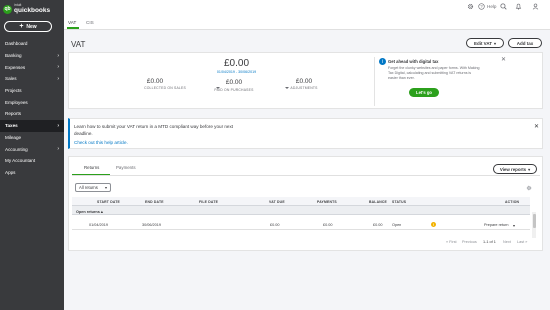 The height and width of the screenshot is (310, 550). Describe the element at coordinates (378, 202) in the screenshot. I see `column-balance: BALANCE` at that location.